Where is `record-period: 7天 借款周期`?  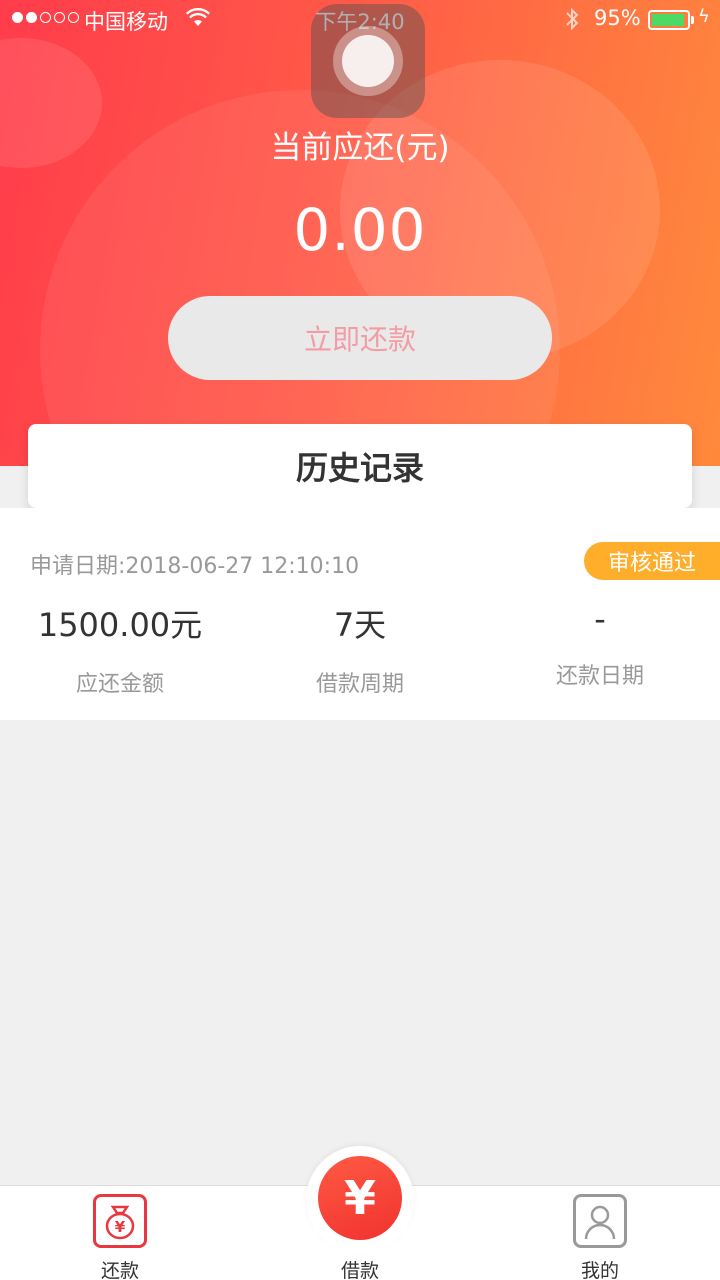
record-period: 7天 借款周期 is located at coordinates (360, 649).